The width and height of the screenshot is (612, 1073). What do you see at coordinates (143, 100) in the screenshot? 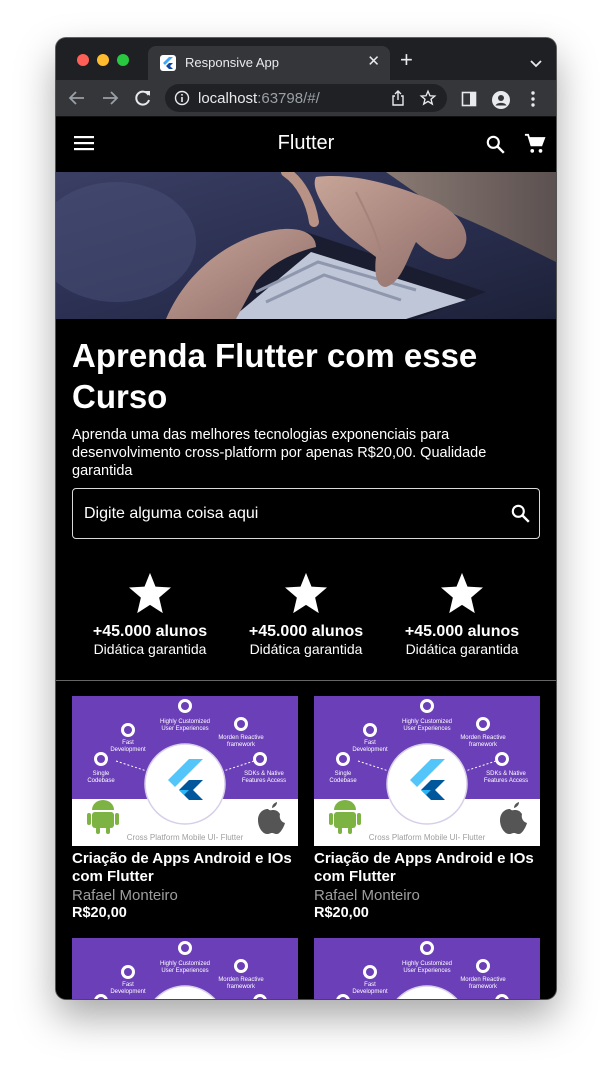
I see `reload-icon` at bounding box center [143, 100].